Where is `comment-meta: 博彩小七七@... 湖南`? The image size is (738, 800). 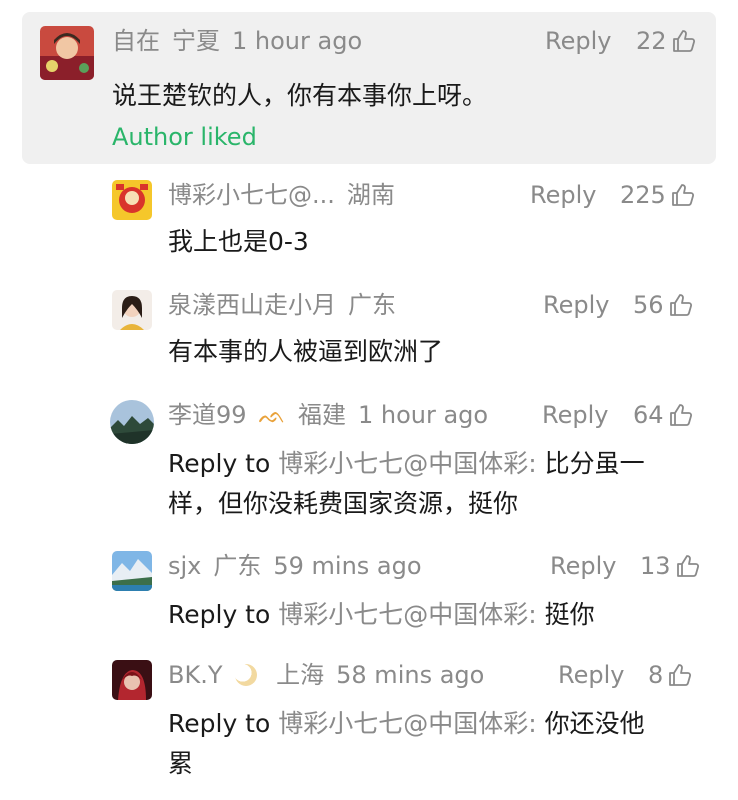 comment-meta: 博彩小七七@... 湖南 is located at coordinates (287, 195).